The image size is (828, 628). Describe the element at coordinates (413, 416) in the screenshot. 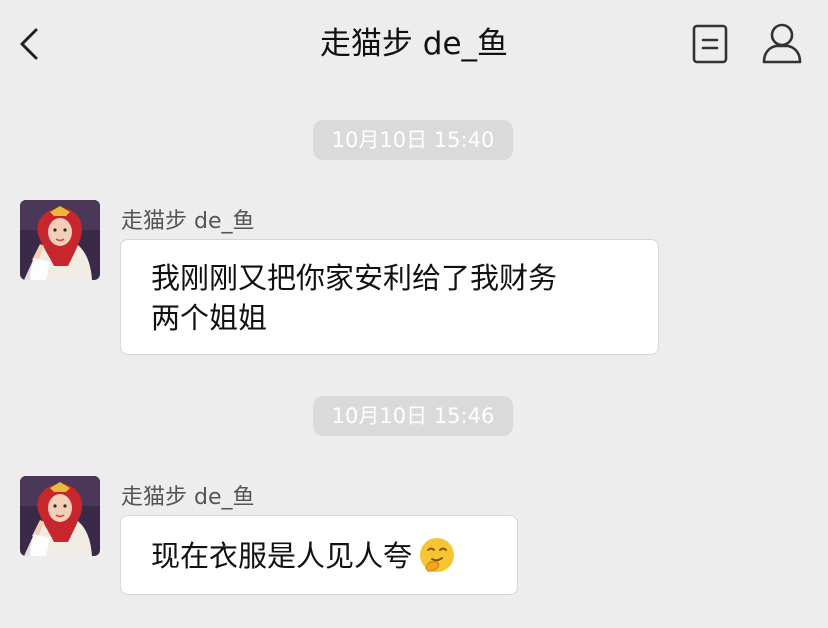

I see `timestamp-badge: 10月10日 15:46` at that location.